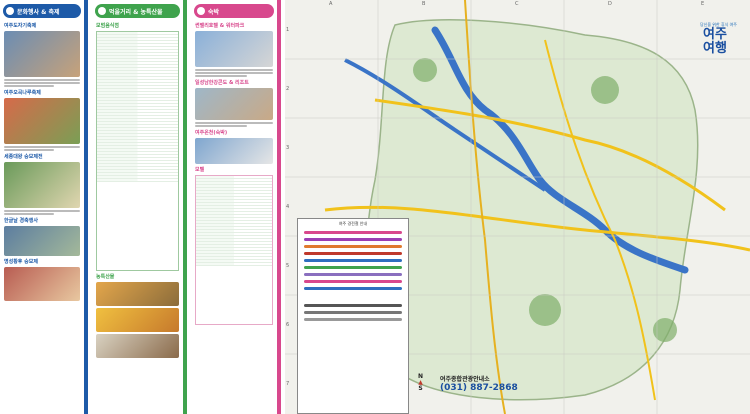 This screenshot has width=750, height=414. Describe the element at coordinates (465, 379) in the screenshot. I see `info-center-label: 여주종합관광안내소` at that location.